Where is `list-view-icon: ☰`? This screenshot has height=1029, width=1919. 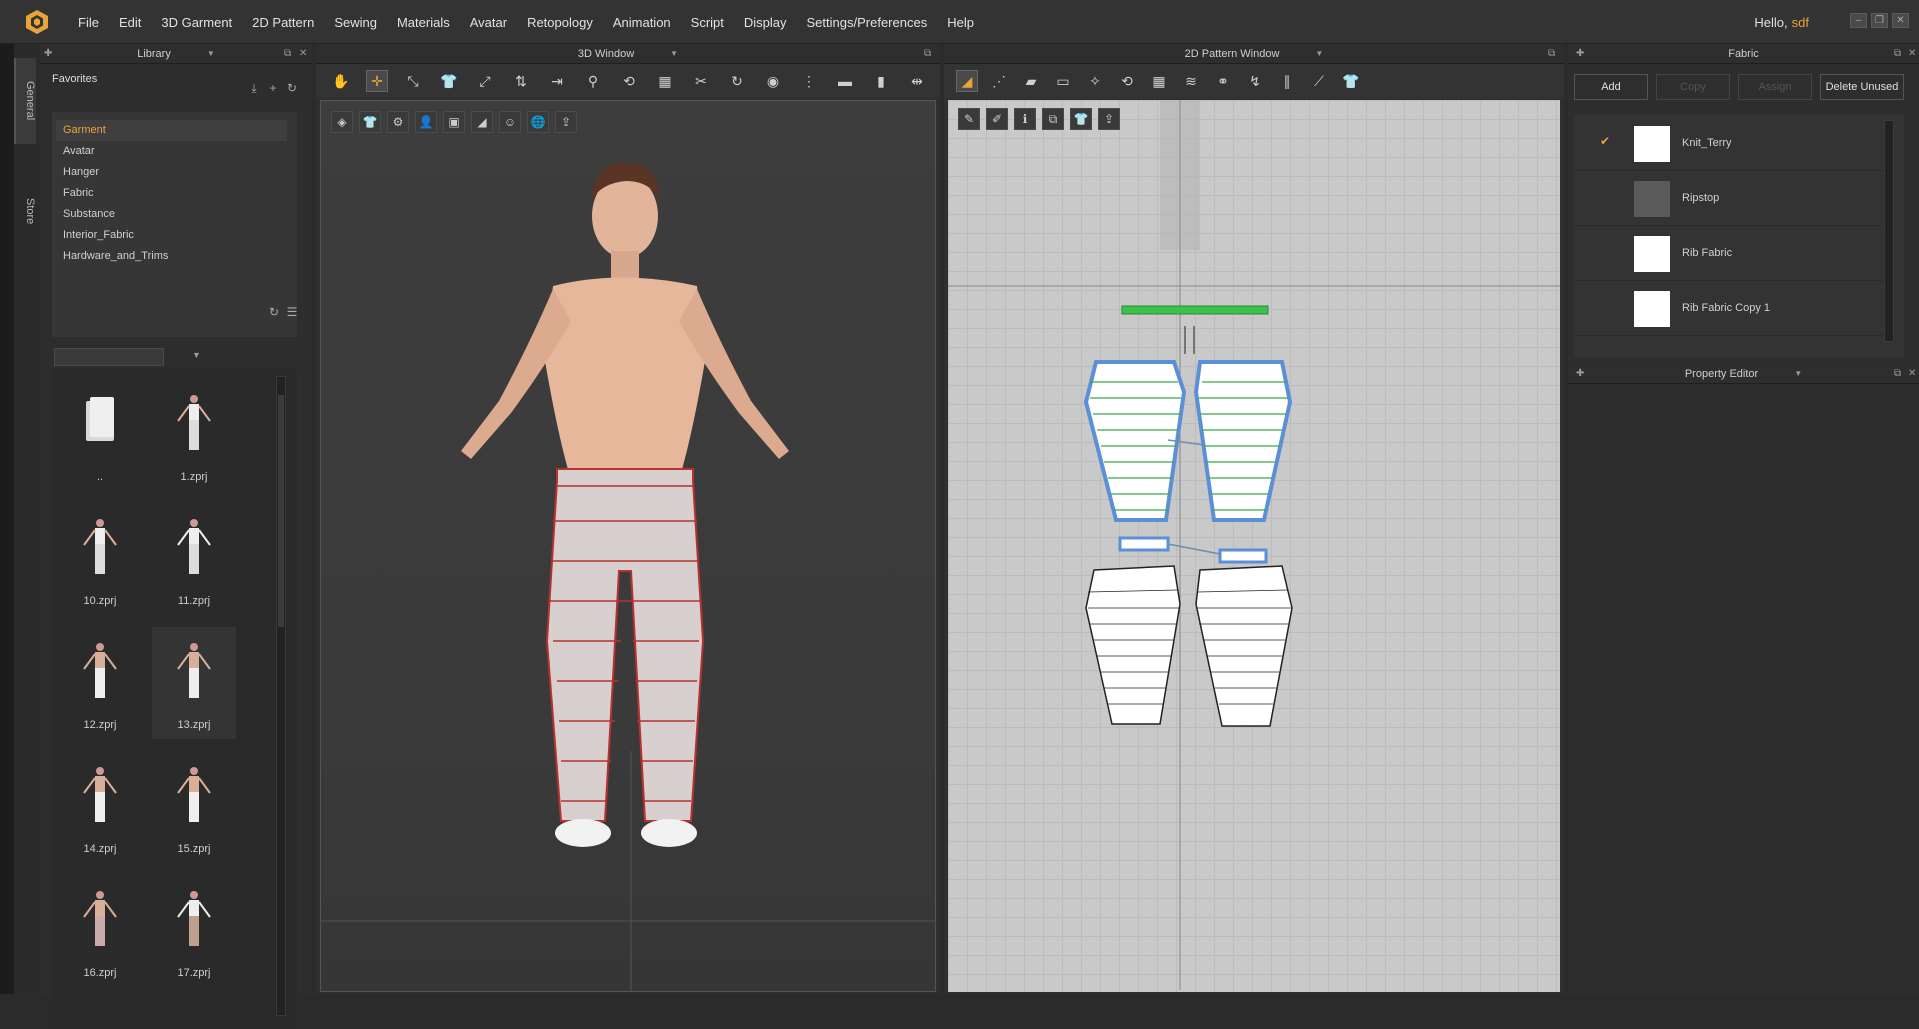
list-view-icon: ☰ is located at coordinates (292, 312).